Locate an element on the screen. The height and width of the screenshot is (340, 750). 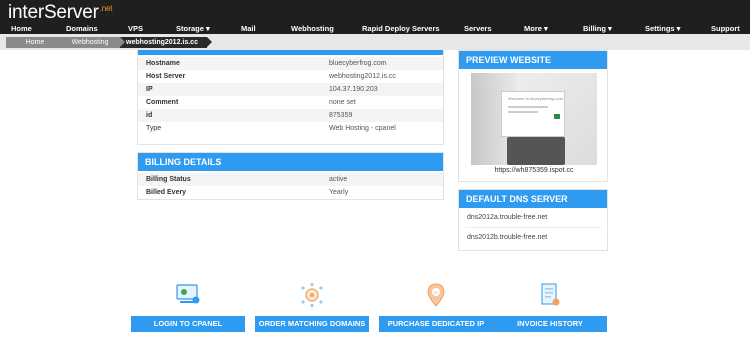
billing-details-title: BILLING DETAILS is located at coordinates (290, 162).